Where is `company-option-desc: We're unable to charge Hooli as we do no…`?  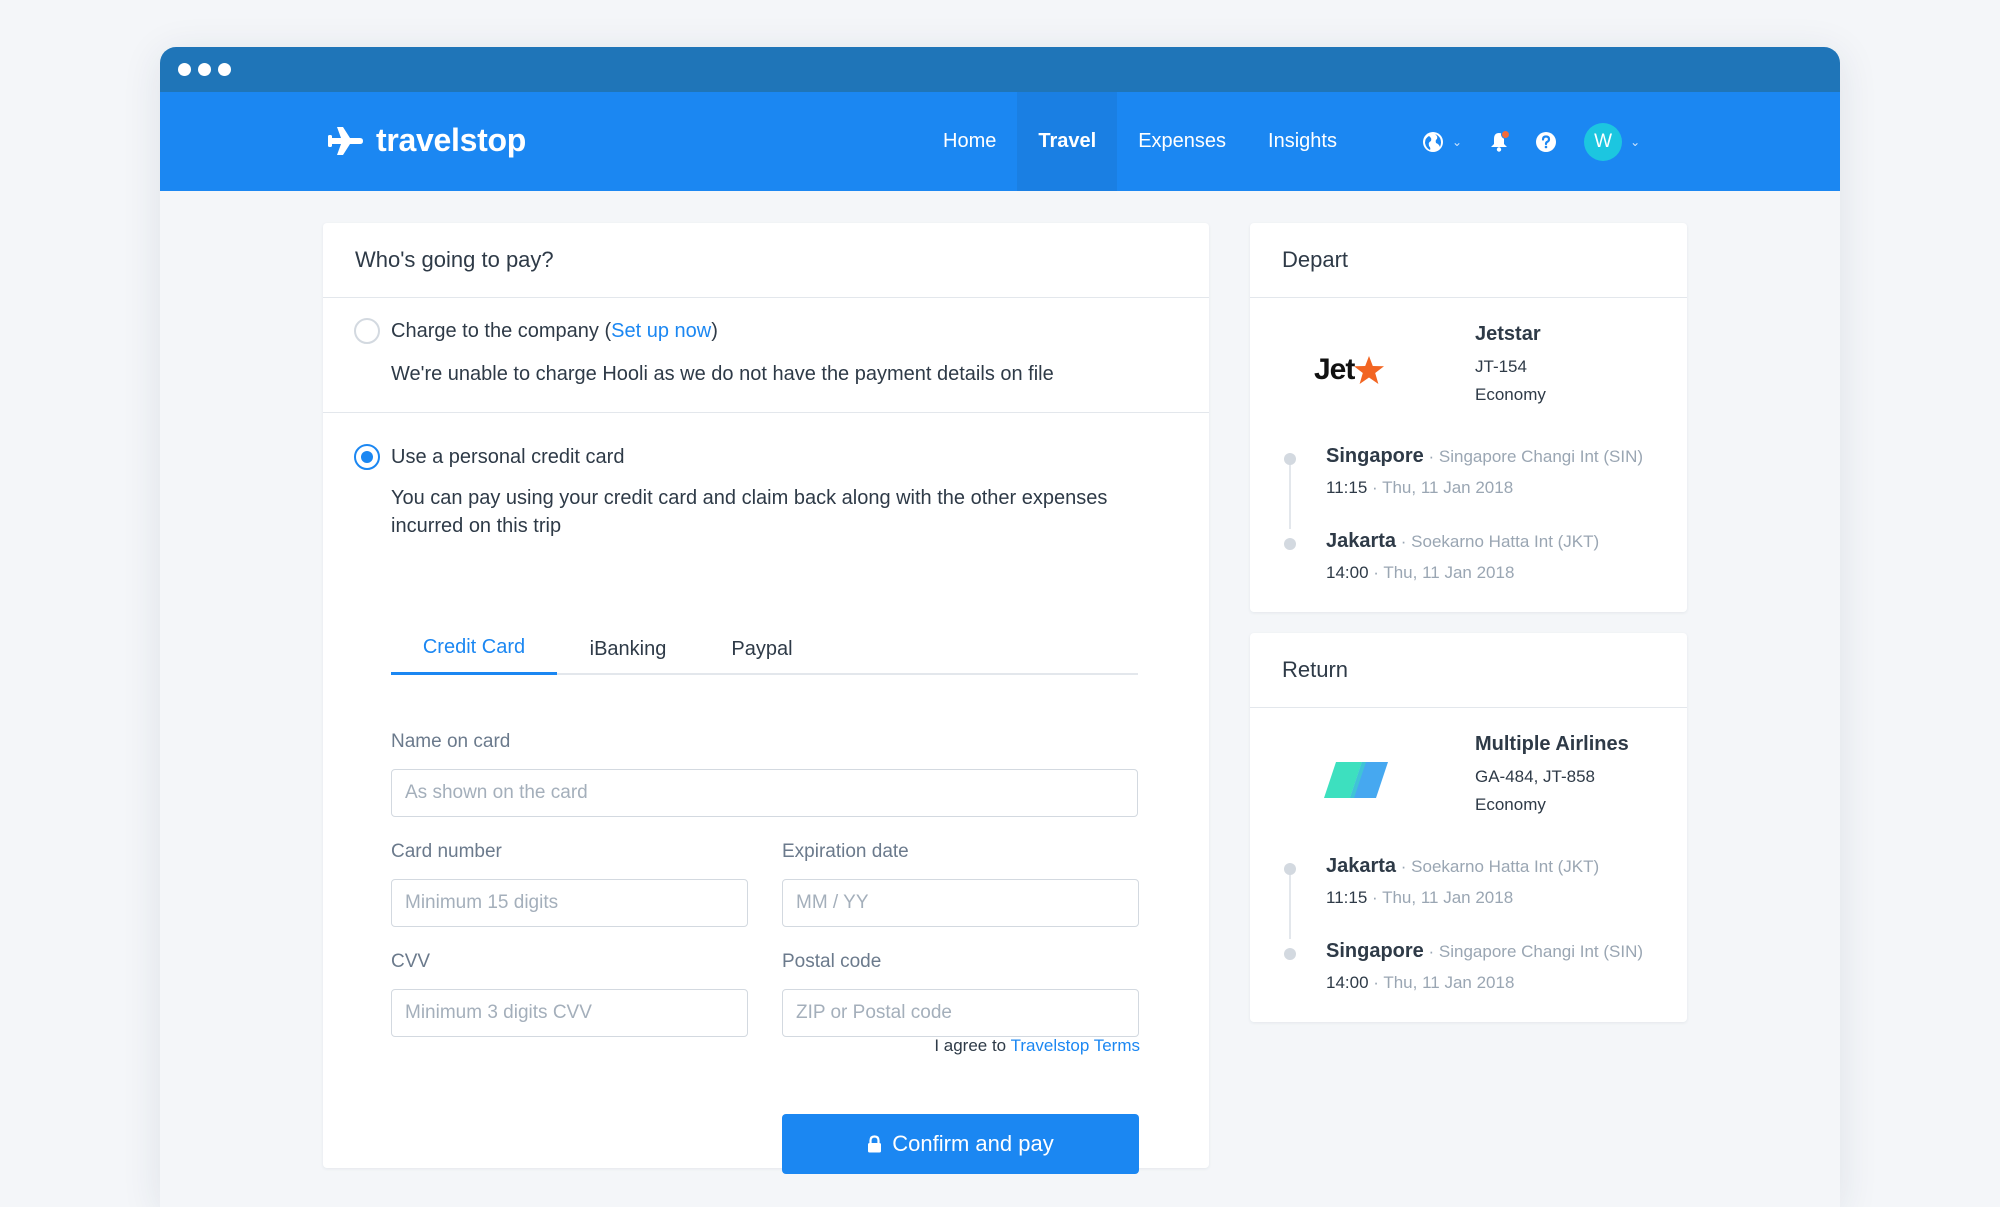
company-option-desc: We're unable to charge Hooli as we do no… is located at coordinates (722, 374).